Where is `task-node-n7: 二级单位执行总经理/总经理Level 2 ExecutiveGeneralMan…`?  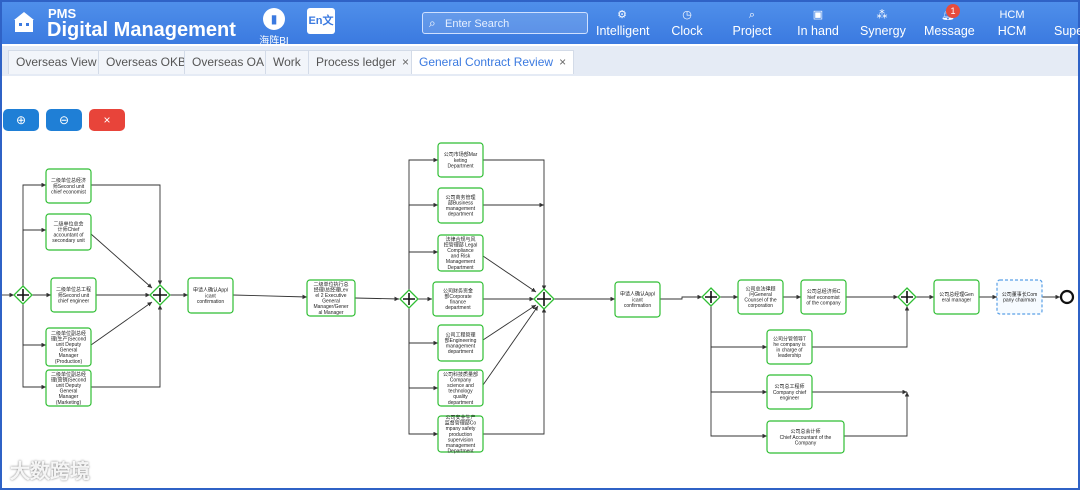 task-node-n7: 二级单位执行总经理/总经理Level 2 ExecutiveGeneralMan… is located at coordinates (331, 298).